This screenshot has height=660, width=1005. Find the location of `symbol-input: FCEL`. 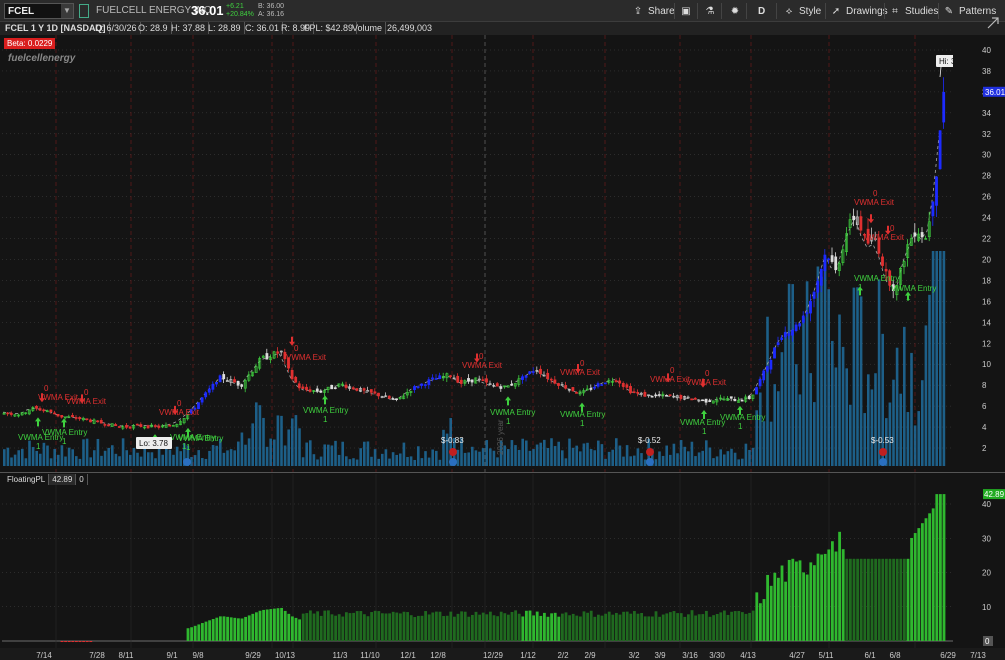

symbol-input: FCEL is located at coordinates (33, 11).